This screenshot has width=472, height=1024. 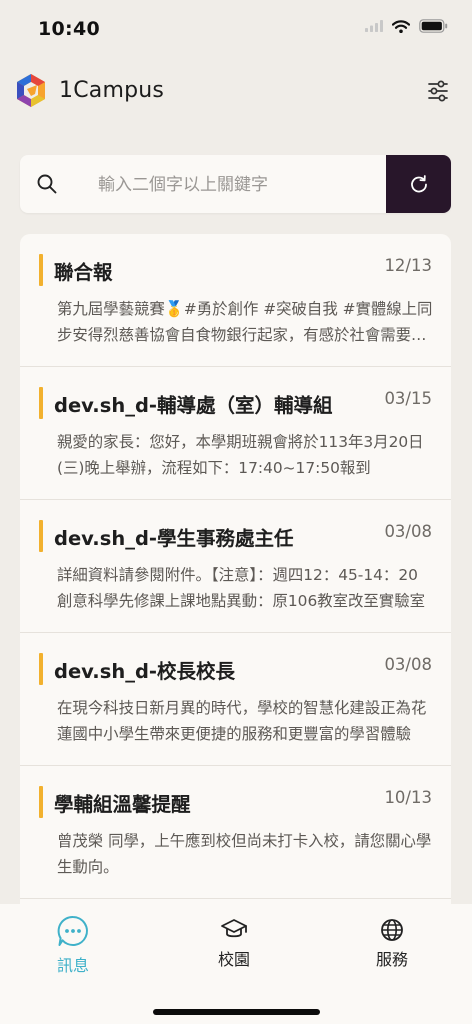 What do you see at coordinates (83, 272) in the screenshot?
I see `message-sender: 聯合報` at bounding box center [83, 272].